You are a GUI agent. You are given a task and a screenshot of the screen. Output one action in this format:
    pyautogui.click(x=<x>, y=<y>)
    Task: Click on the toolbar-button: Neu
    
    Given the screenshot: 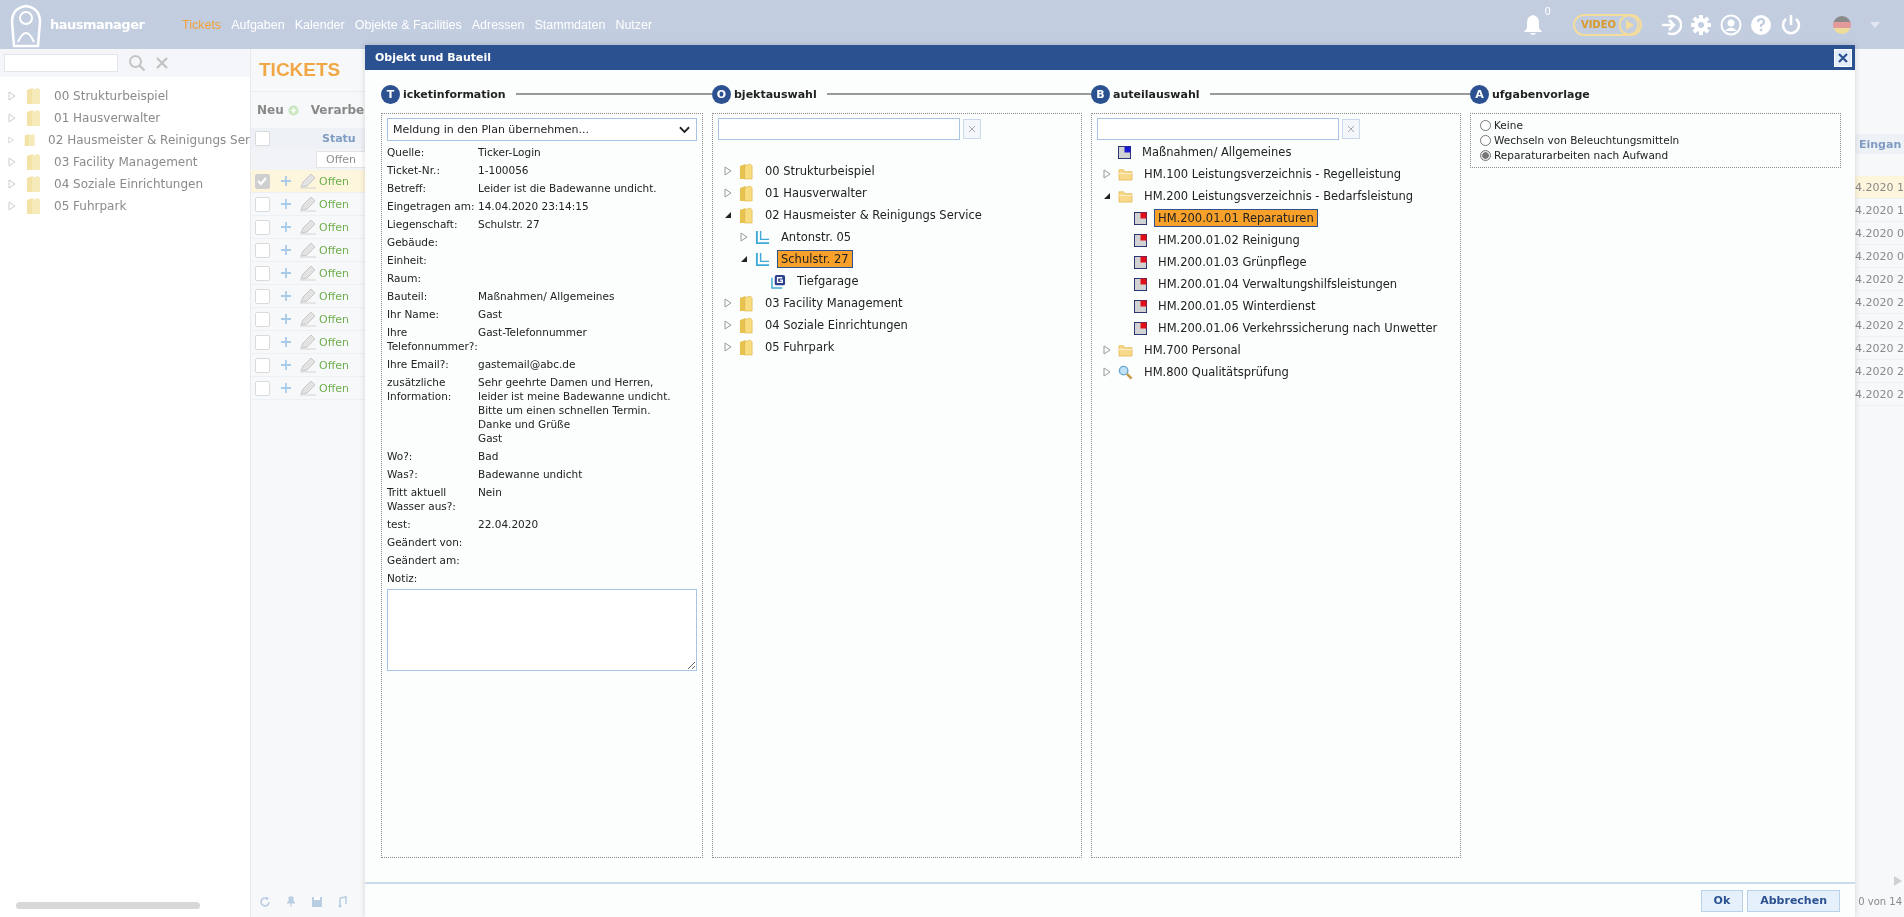 What is the action you would take?
    pyautogui.click(x=278, y=110)
    